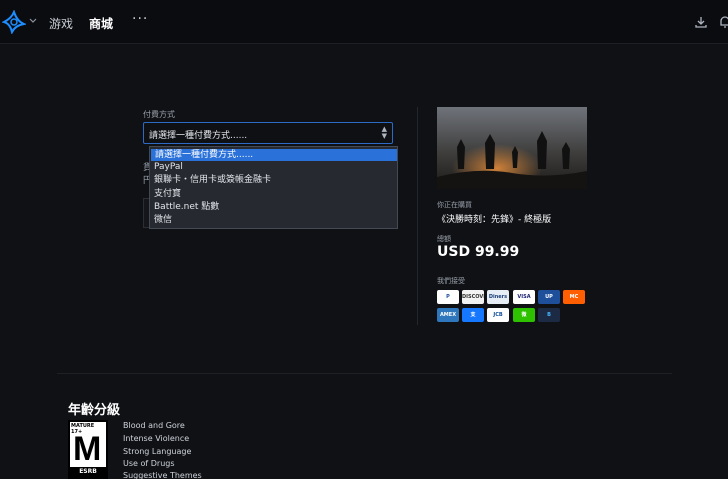 The image size is (728, 479). Describe the element at coordinates (512, 148) in the screenshot. I see `product-image` at that location.